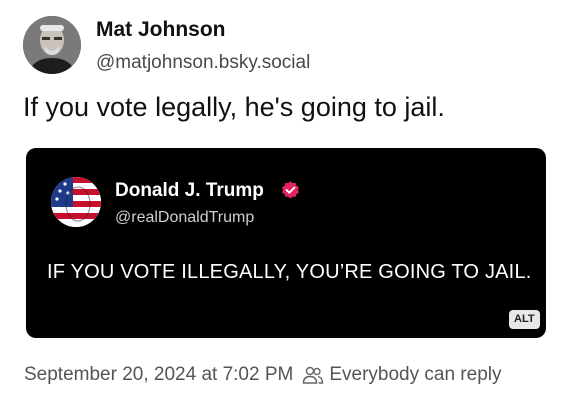 This screenshot has width=570, height=404. I want to click on author-avatar, so click(52, 45).